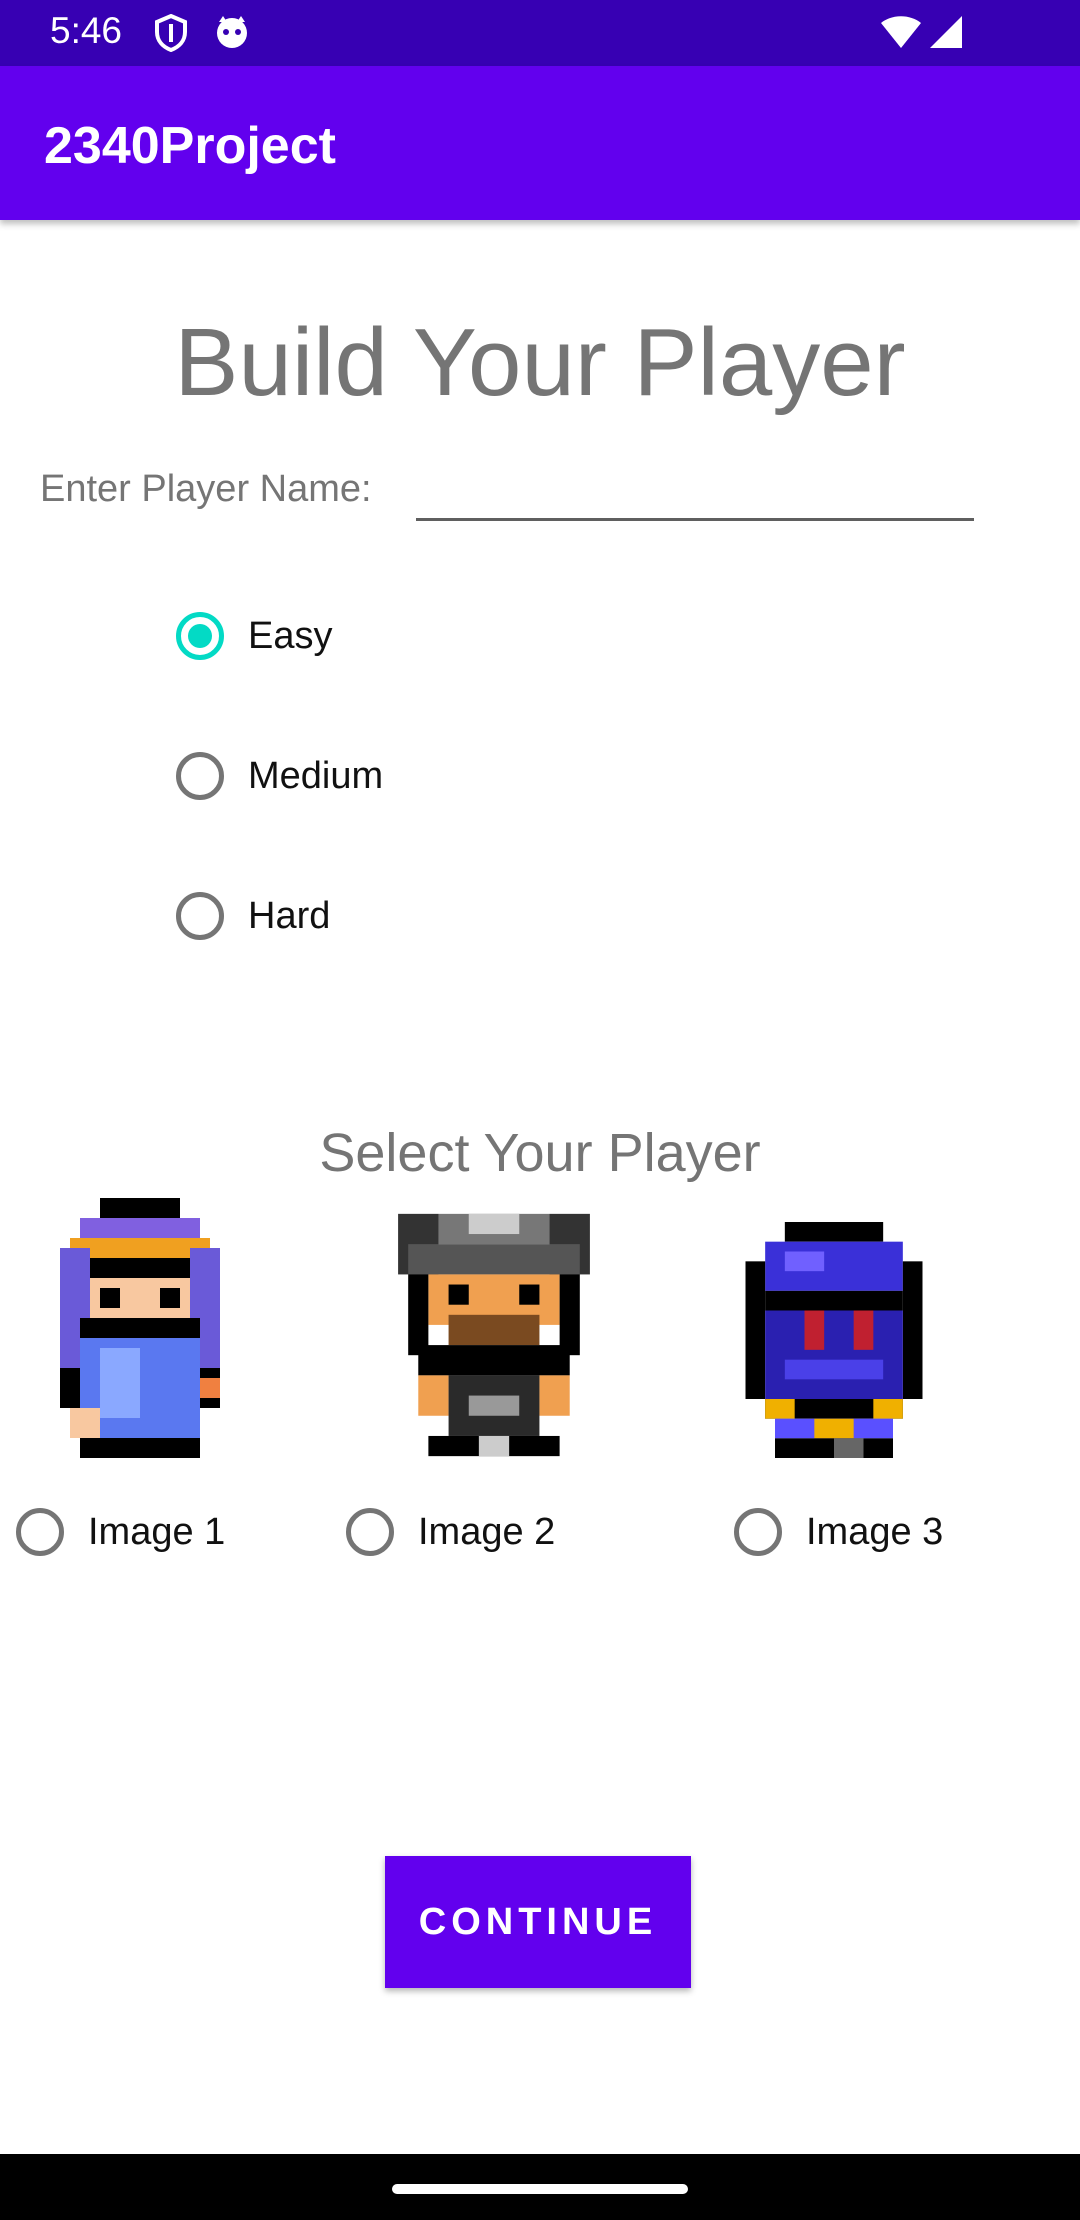 The image size is (1080, 2220). Describe the element at coordinates (232, 32) in the screenshot. I see `cat-icon` at that location.